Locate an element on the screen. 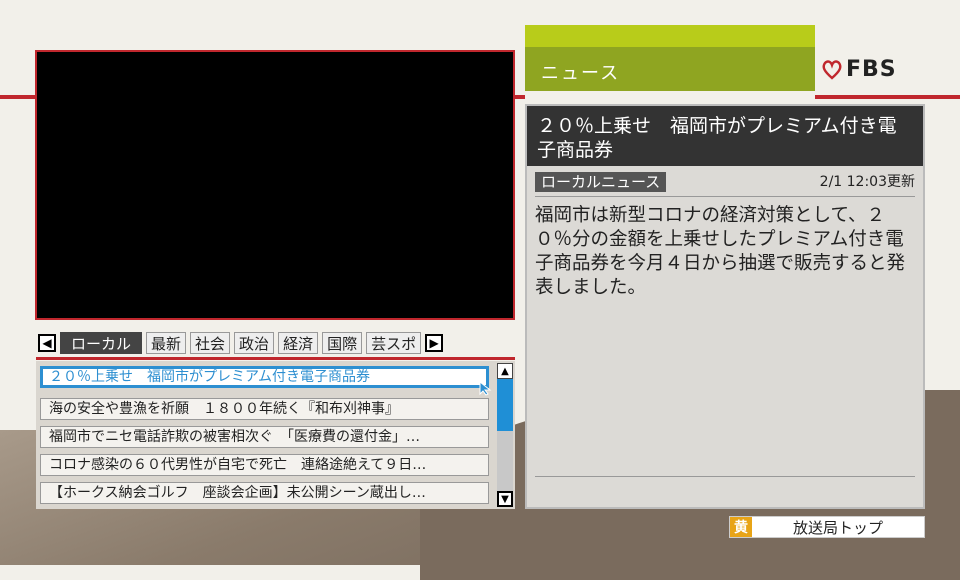 This screenshot has height=580, width=960. chevron-left-icon: ◀ is located at coordinates (47, 343).